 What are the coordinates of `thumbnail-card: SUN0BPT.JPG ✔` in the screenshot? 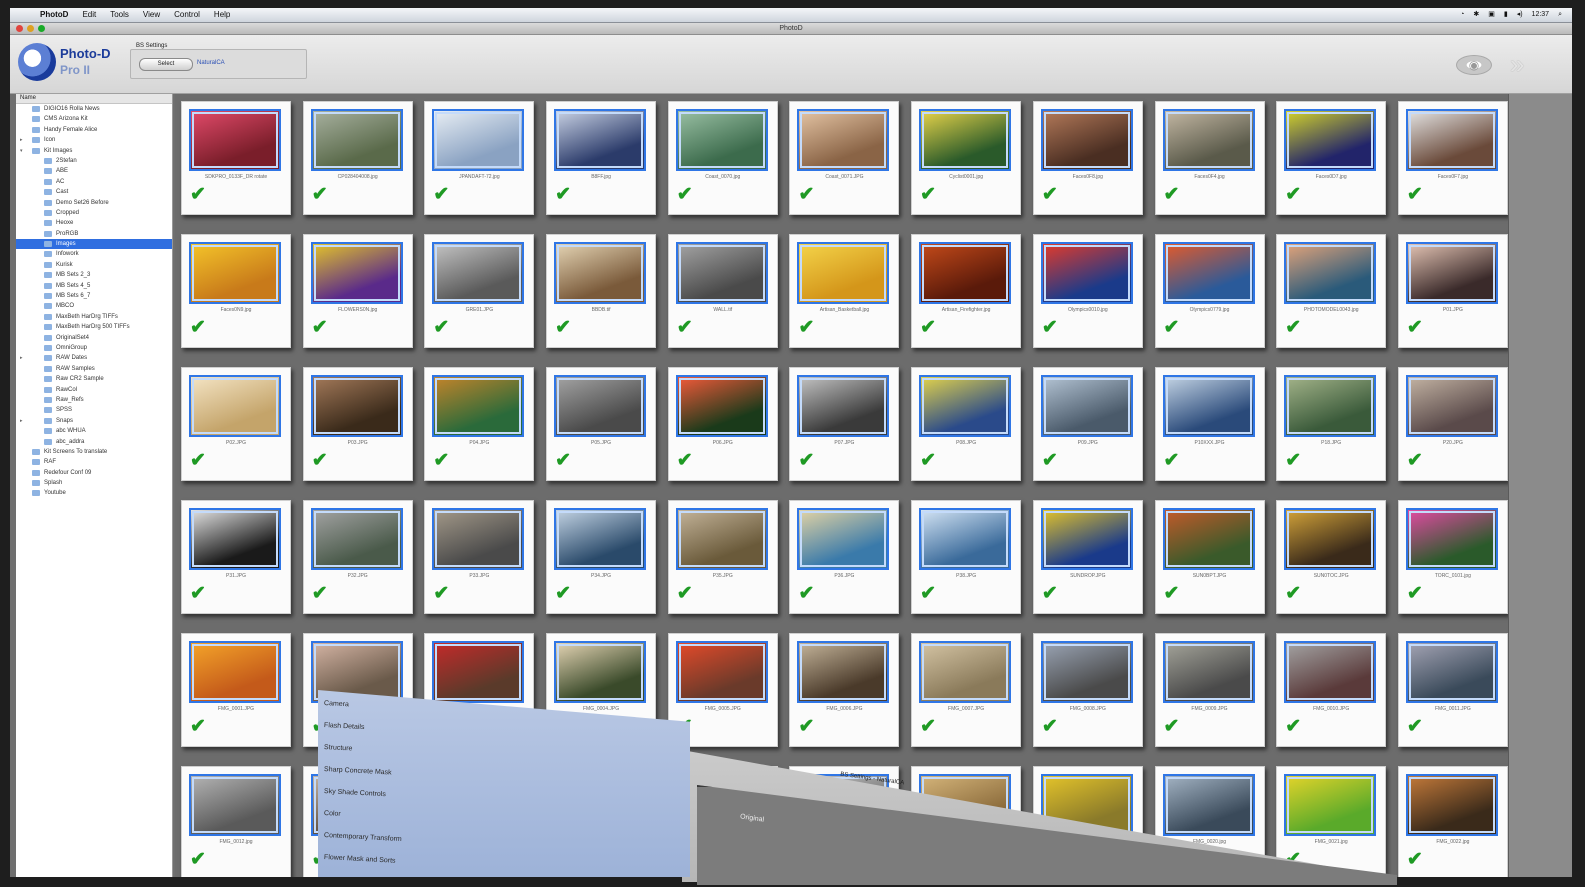 It's located at (1209, 557).